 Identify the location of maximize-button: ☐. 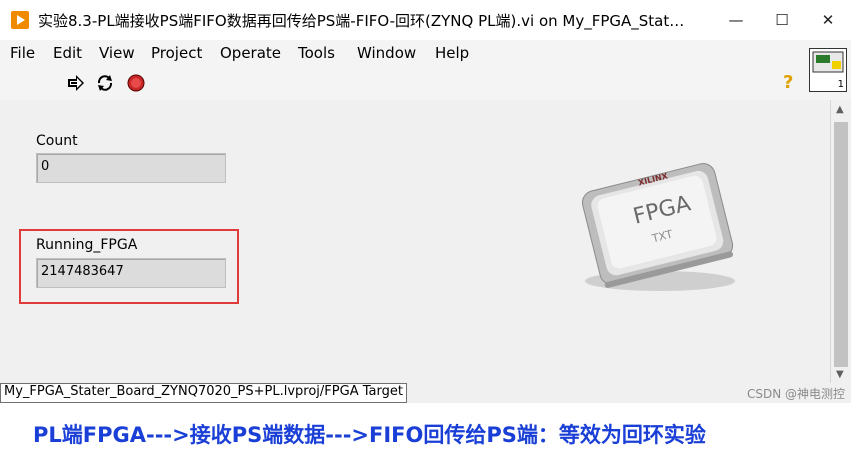
(782, 20).